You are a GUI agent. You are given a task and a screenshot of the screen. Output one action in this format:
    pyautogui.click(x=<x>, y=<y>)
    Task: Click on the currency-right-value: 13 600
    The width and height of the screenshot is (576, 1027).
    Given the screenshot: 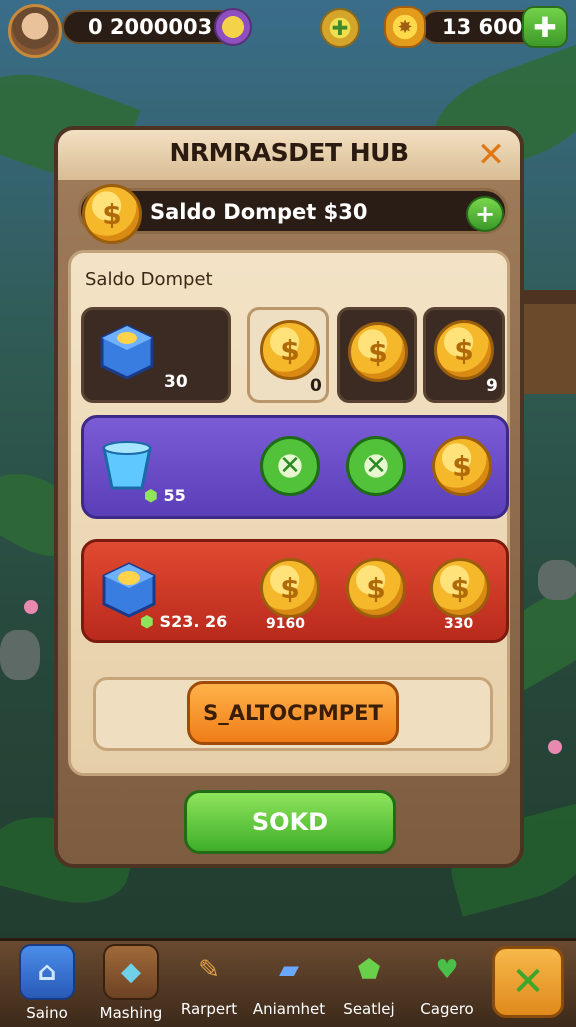 What is the action you would take?
    pyautogui.click(x=482, y=27)
    